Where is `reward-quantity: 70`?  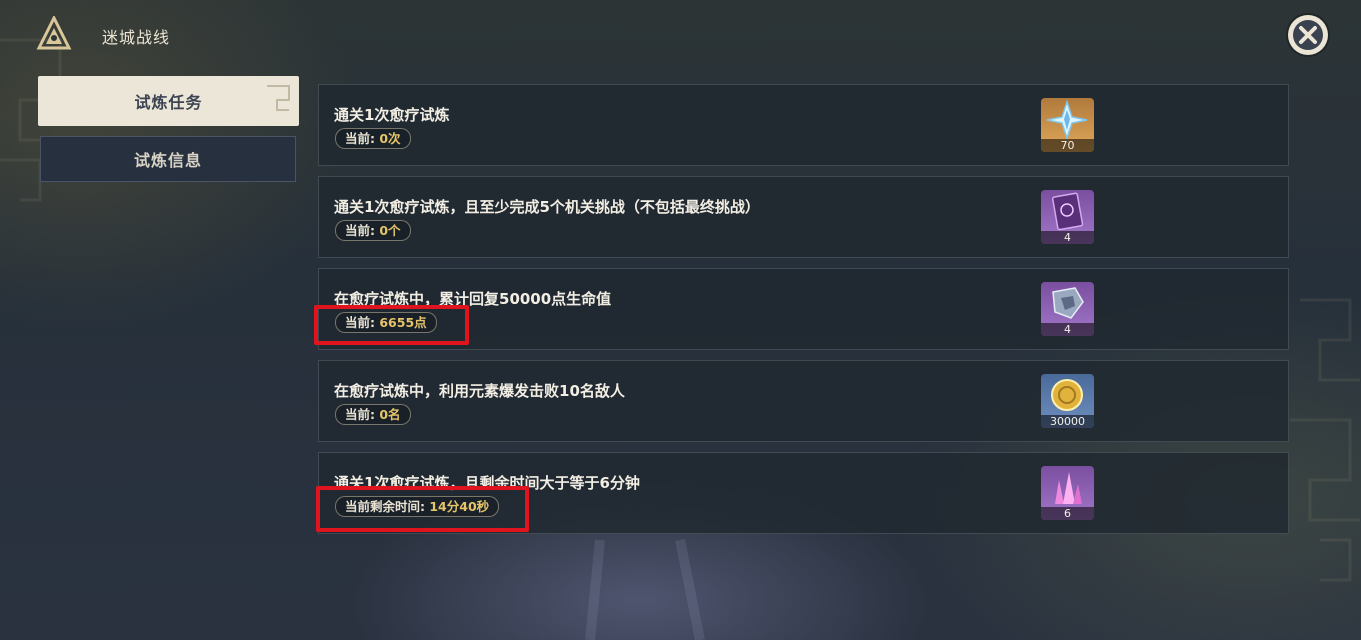 reward-quantity: 70 is located at coordinates (1067, 145).